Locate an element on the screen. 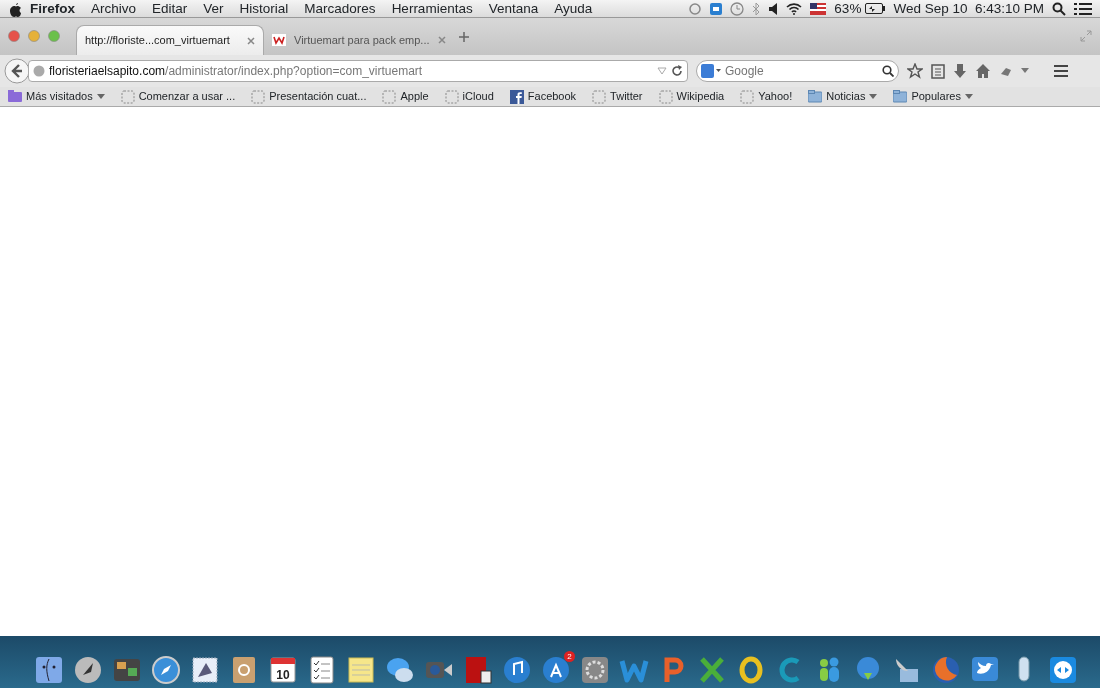  chat-bubbles-icon is located at coordinates (400, 670).